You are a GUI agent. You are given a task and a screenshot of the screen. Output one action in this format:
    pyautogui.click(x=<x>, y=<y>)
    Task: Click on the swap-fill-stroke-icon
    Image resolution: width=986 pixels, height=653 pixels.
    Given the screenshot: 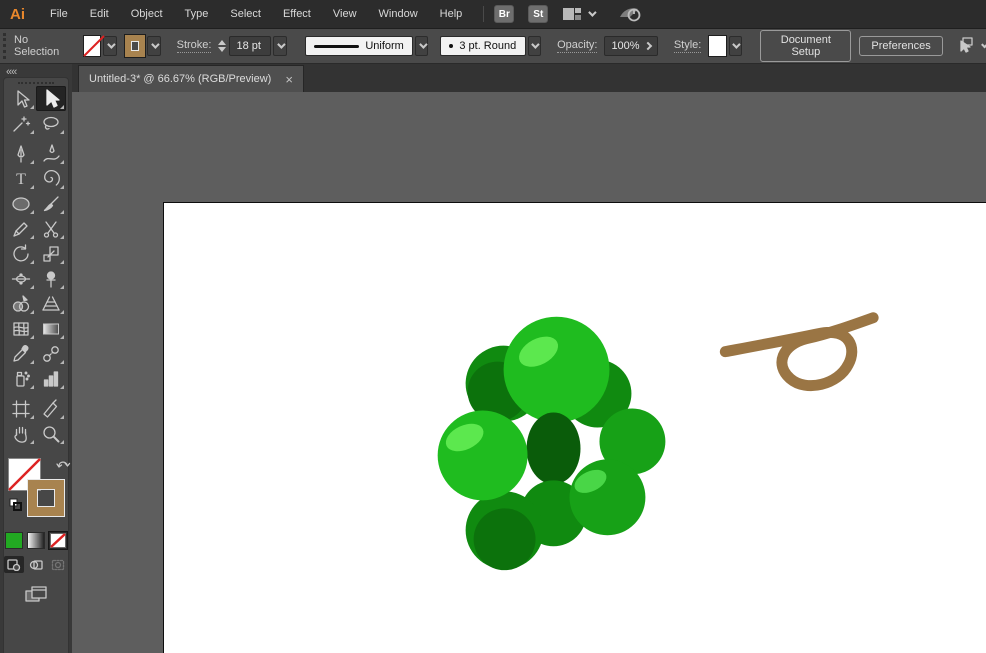 What is the action you would take?
    pyautogui.click(x=63, y=465)
    